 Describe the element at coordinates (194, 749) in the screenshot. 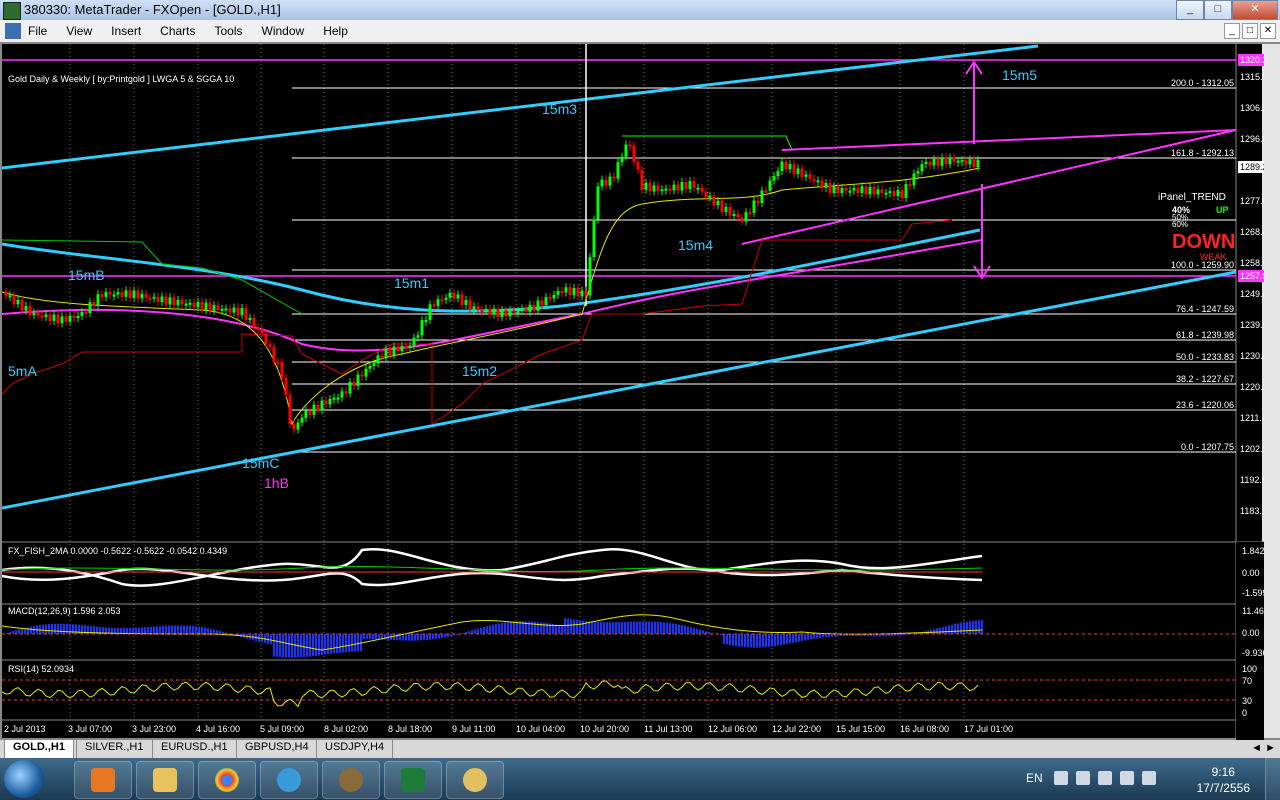

I see `tab-eurusd: EURUSD.,H1` at that location.